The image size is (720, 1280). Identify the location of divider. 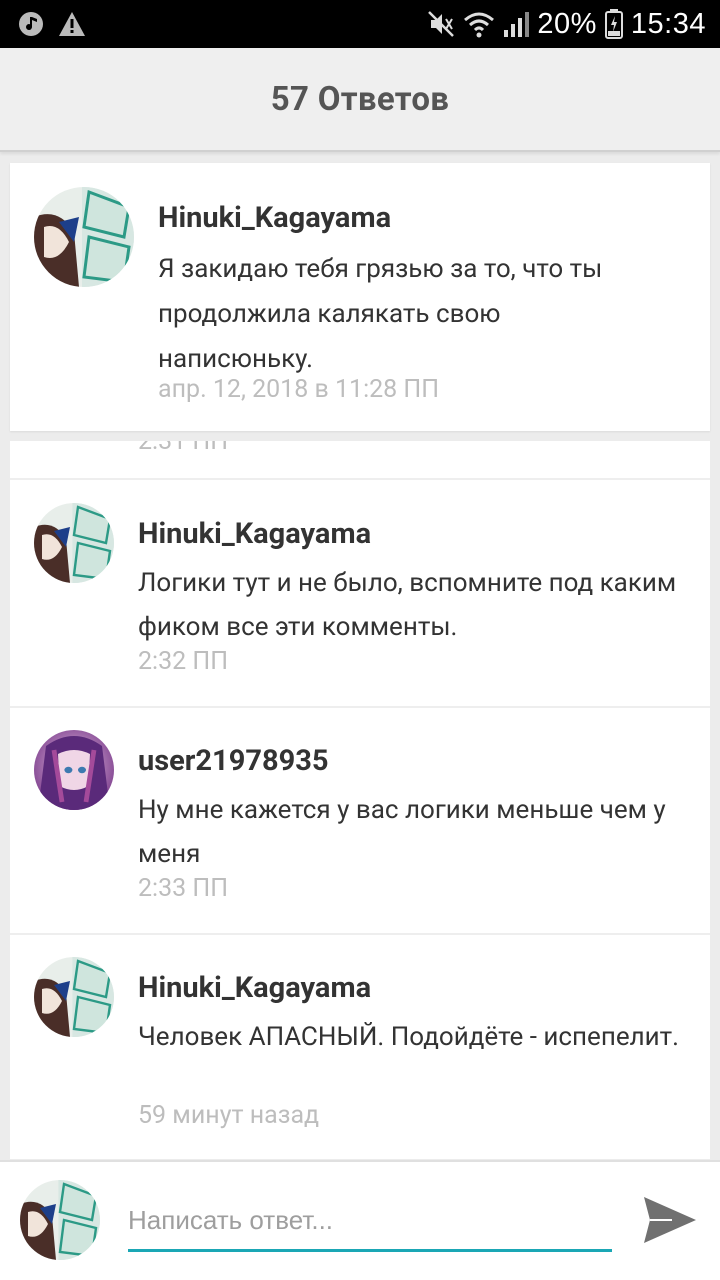
(360, 479).